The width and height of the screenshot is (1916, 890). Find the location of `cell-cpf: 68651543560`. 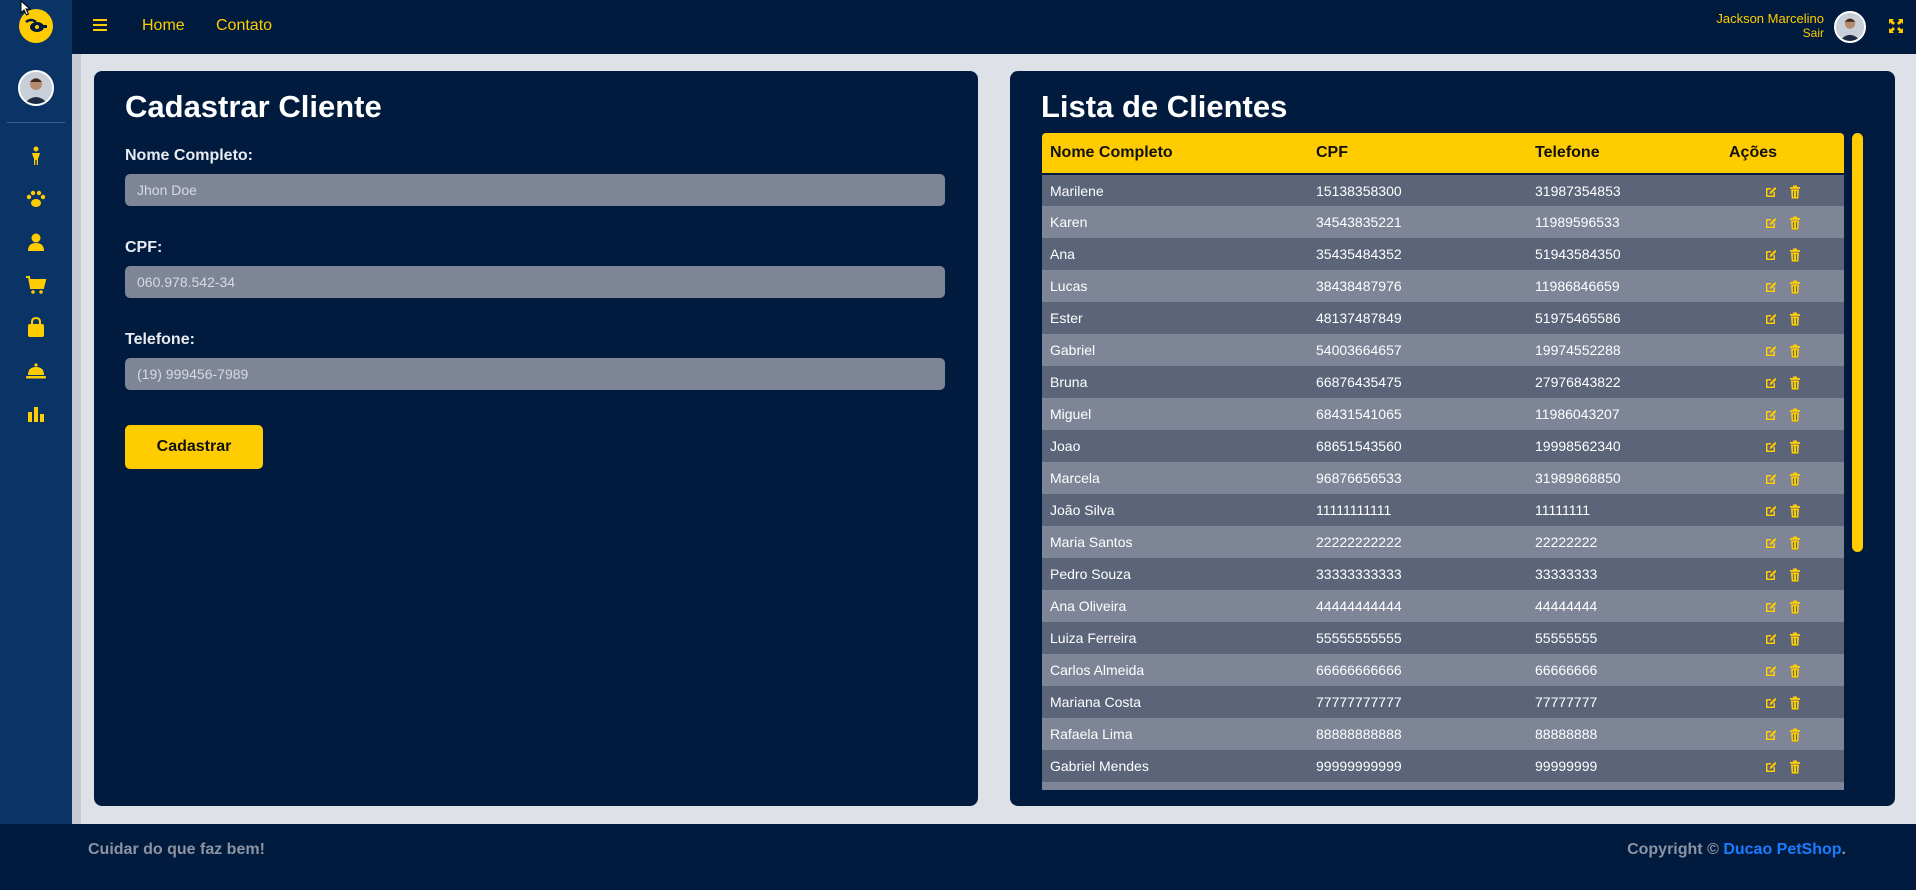

cell-cpf: 68651543560 is located at coordinates (1359, 446).